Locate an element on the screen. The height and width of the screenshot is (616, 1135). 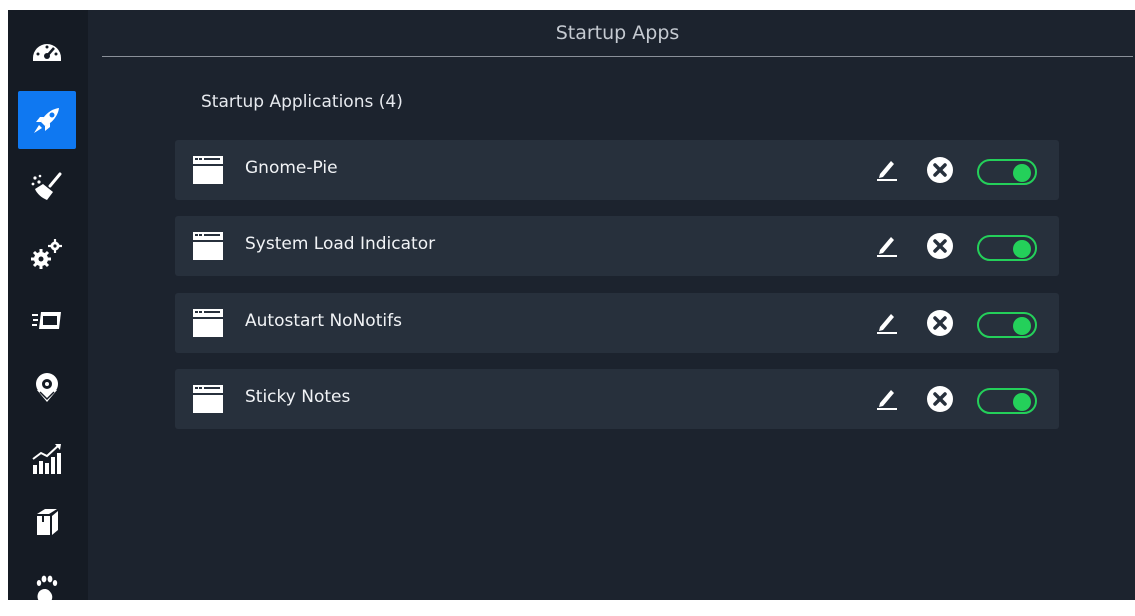
sidebar-item-cleaner is located at coordinates (47, 186).